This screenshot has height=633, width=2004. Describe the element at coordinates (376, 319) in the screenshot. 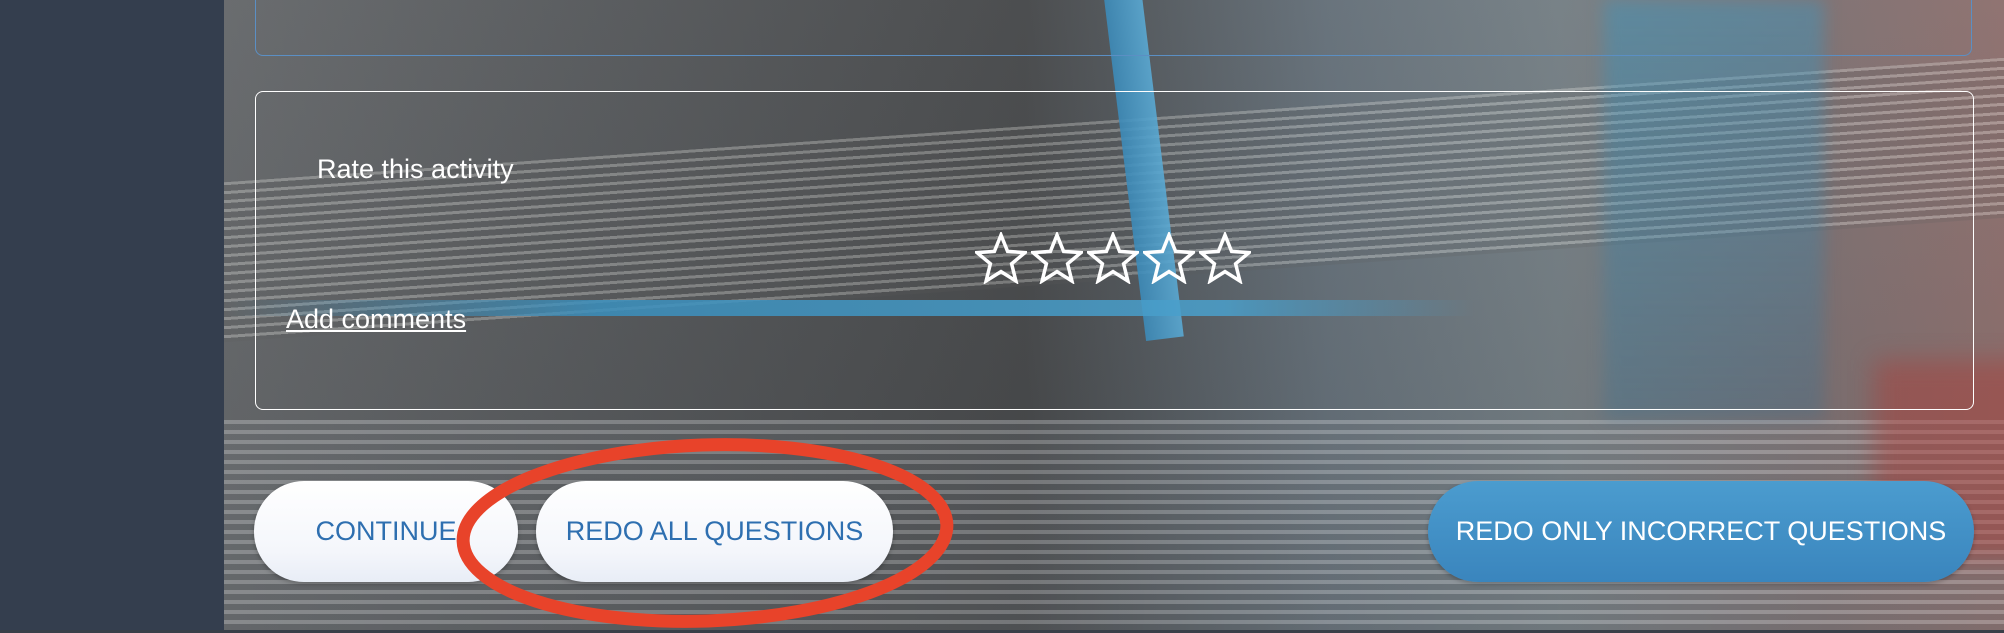

I see `add-comments-link: Add comments` at that location.